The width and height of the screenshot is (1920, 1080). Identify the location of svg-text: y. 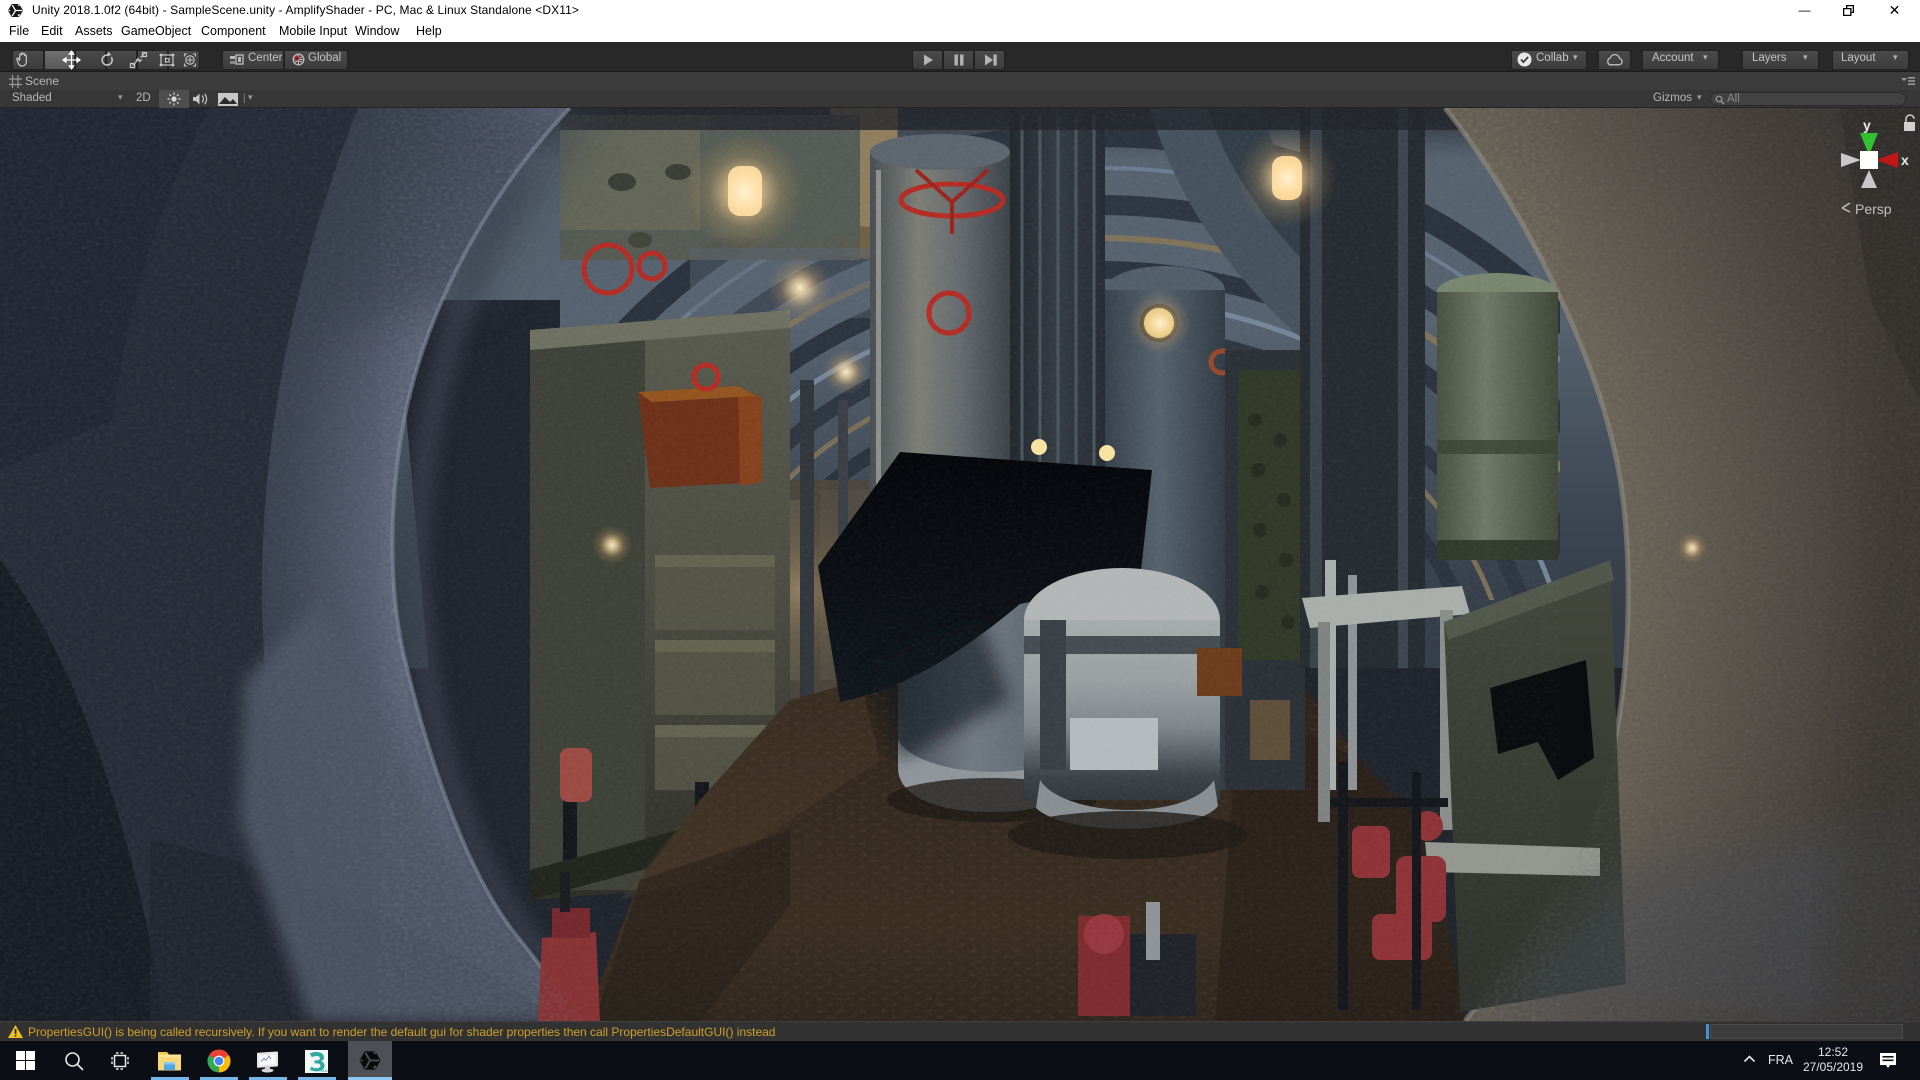
(1867, 125).